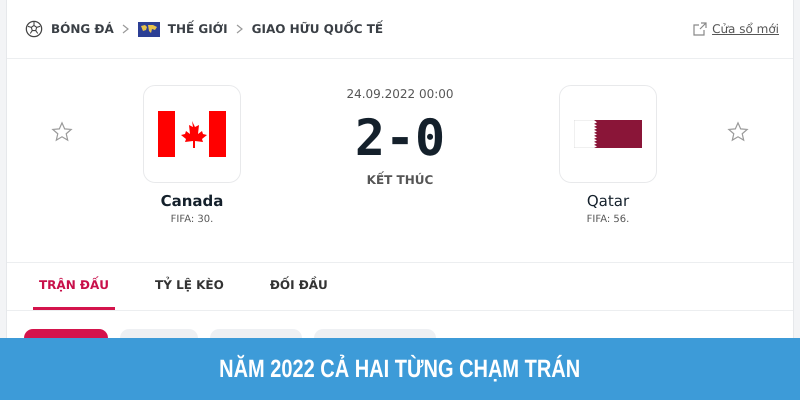 The width and height of the screenshot is (800, 400). Describe the element at coordinates (299, 286) in the screenshot. I see `tab: ĐỐI ĐẦU` at that location.